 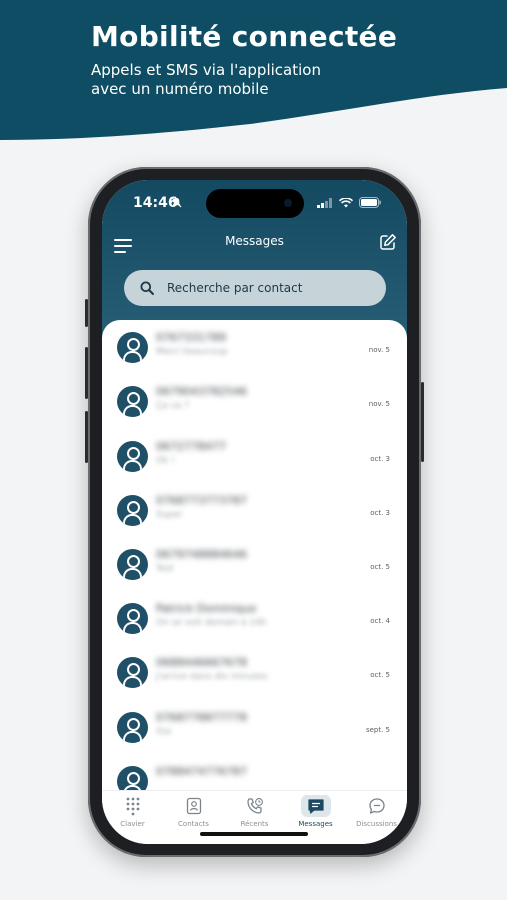 What do you see at coordinates (86, 373) in the screenshot?
I see `phone-volume-up` at bounding box center [86, 373].